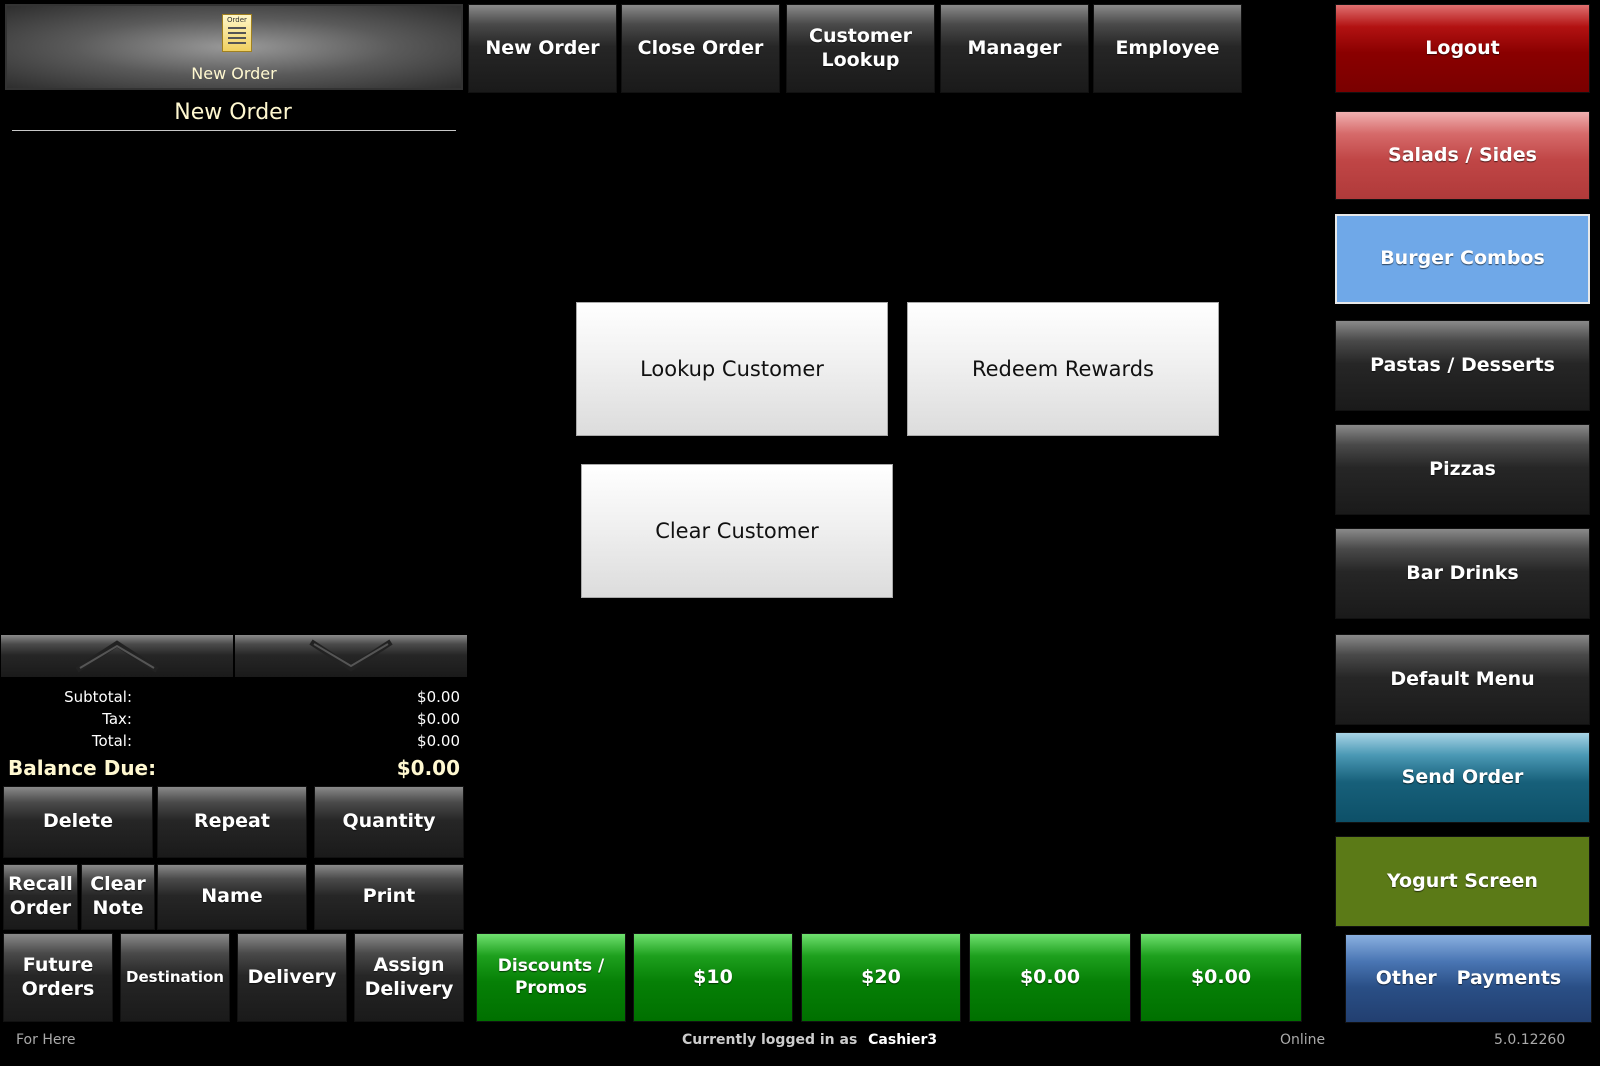 The height and width of the screenshot is (1066, 1600). What do you see at coordinates (860, 48) in the screenshot?
I see `customer-lookup-button: Customer Lookup` at bounding box center [860, 48].